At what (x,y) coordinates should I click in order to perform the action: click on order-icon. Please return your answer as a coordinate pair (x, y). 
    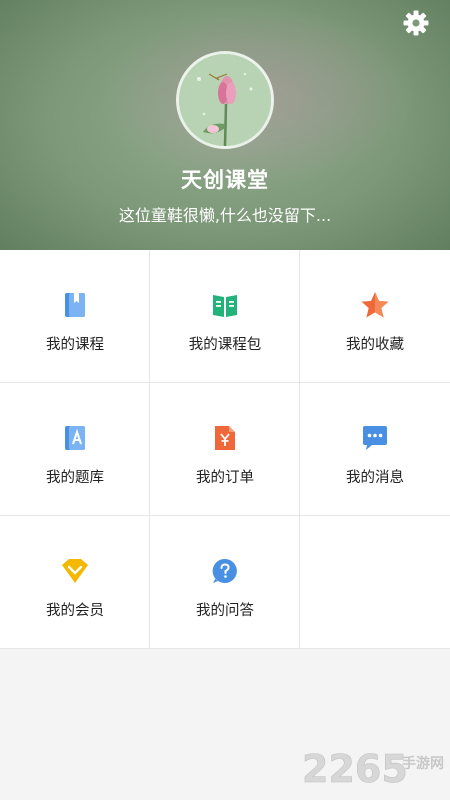
    Looking at the image, I should click on (225, 438).